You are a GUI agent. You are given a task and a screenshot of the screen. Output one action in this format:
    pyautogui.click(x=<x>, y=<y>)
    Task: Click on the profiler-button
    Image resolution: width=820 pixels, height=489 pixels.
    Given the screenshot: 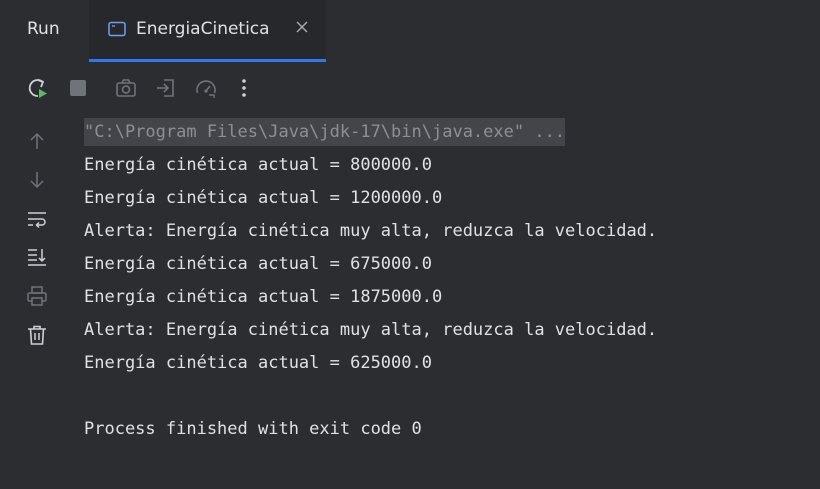 What is the action you would take?
    pyautogui.click(x=206, y=88)
    